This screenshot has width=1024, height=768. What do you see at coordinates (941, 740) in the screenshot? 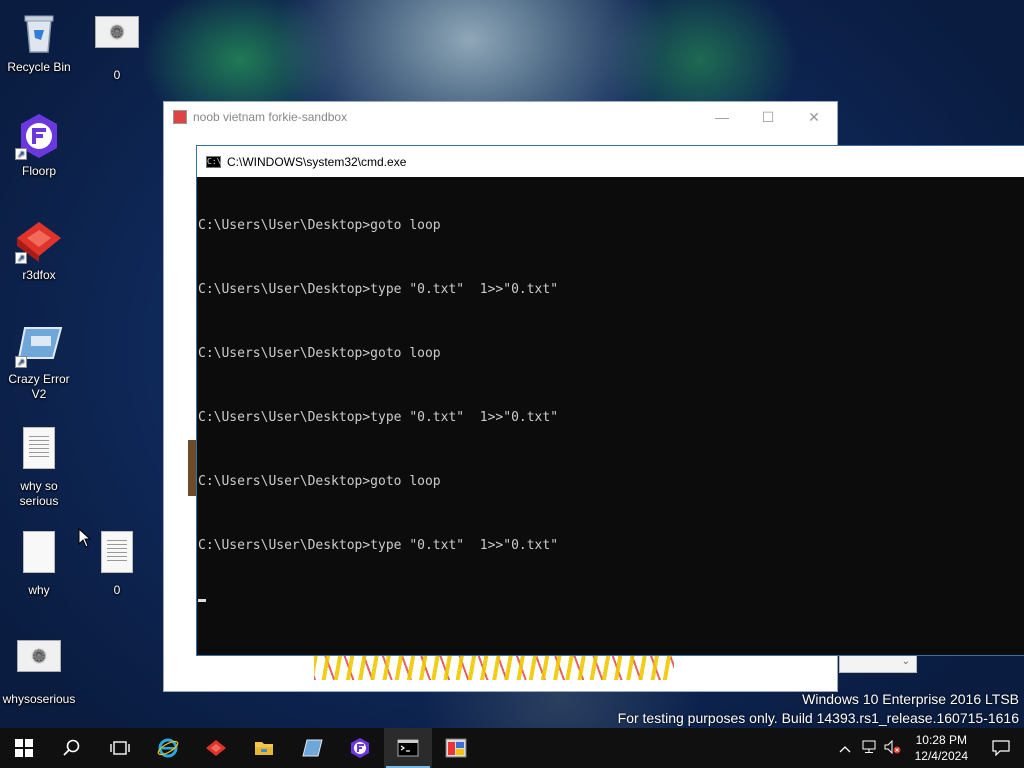
I see `clock-time: 10:28 PM` at bounding box center [941, 740].